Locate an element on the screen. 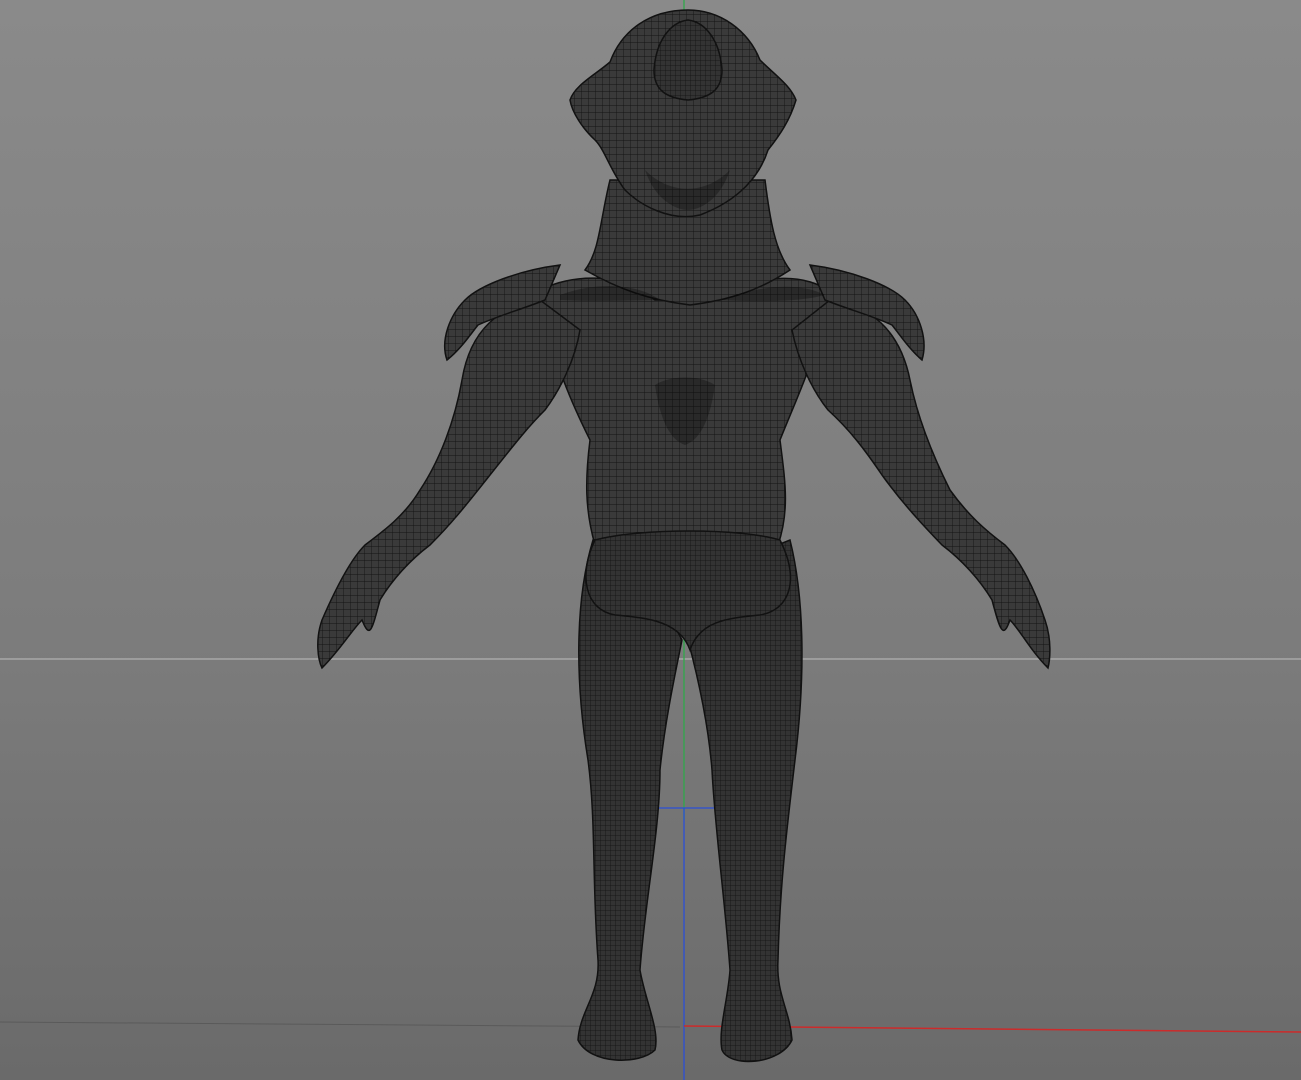 This screenshot has width=1301, height=1080. ground-grid-line is located at coordinates (340, 1024).